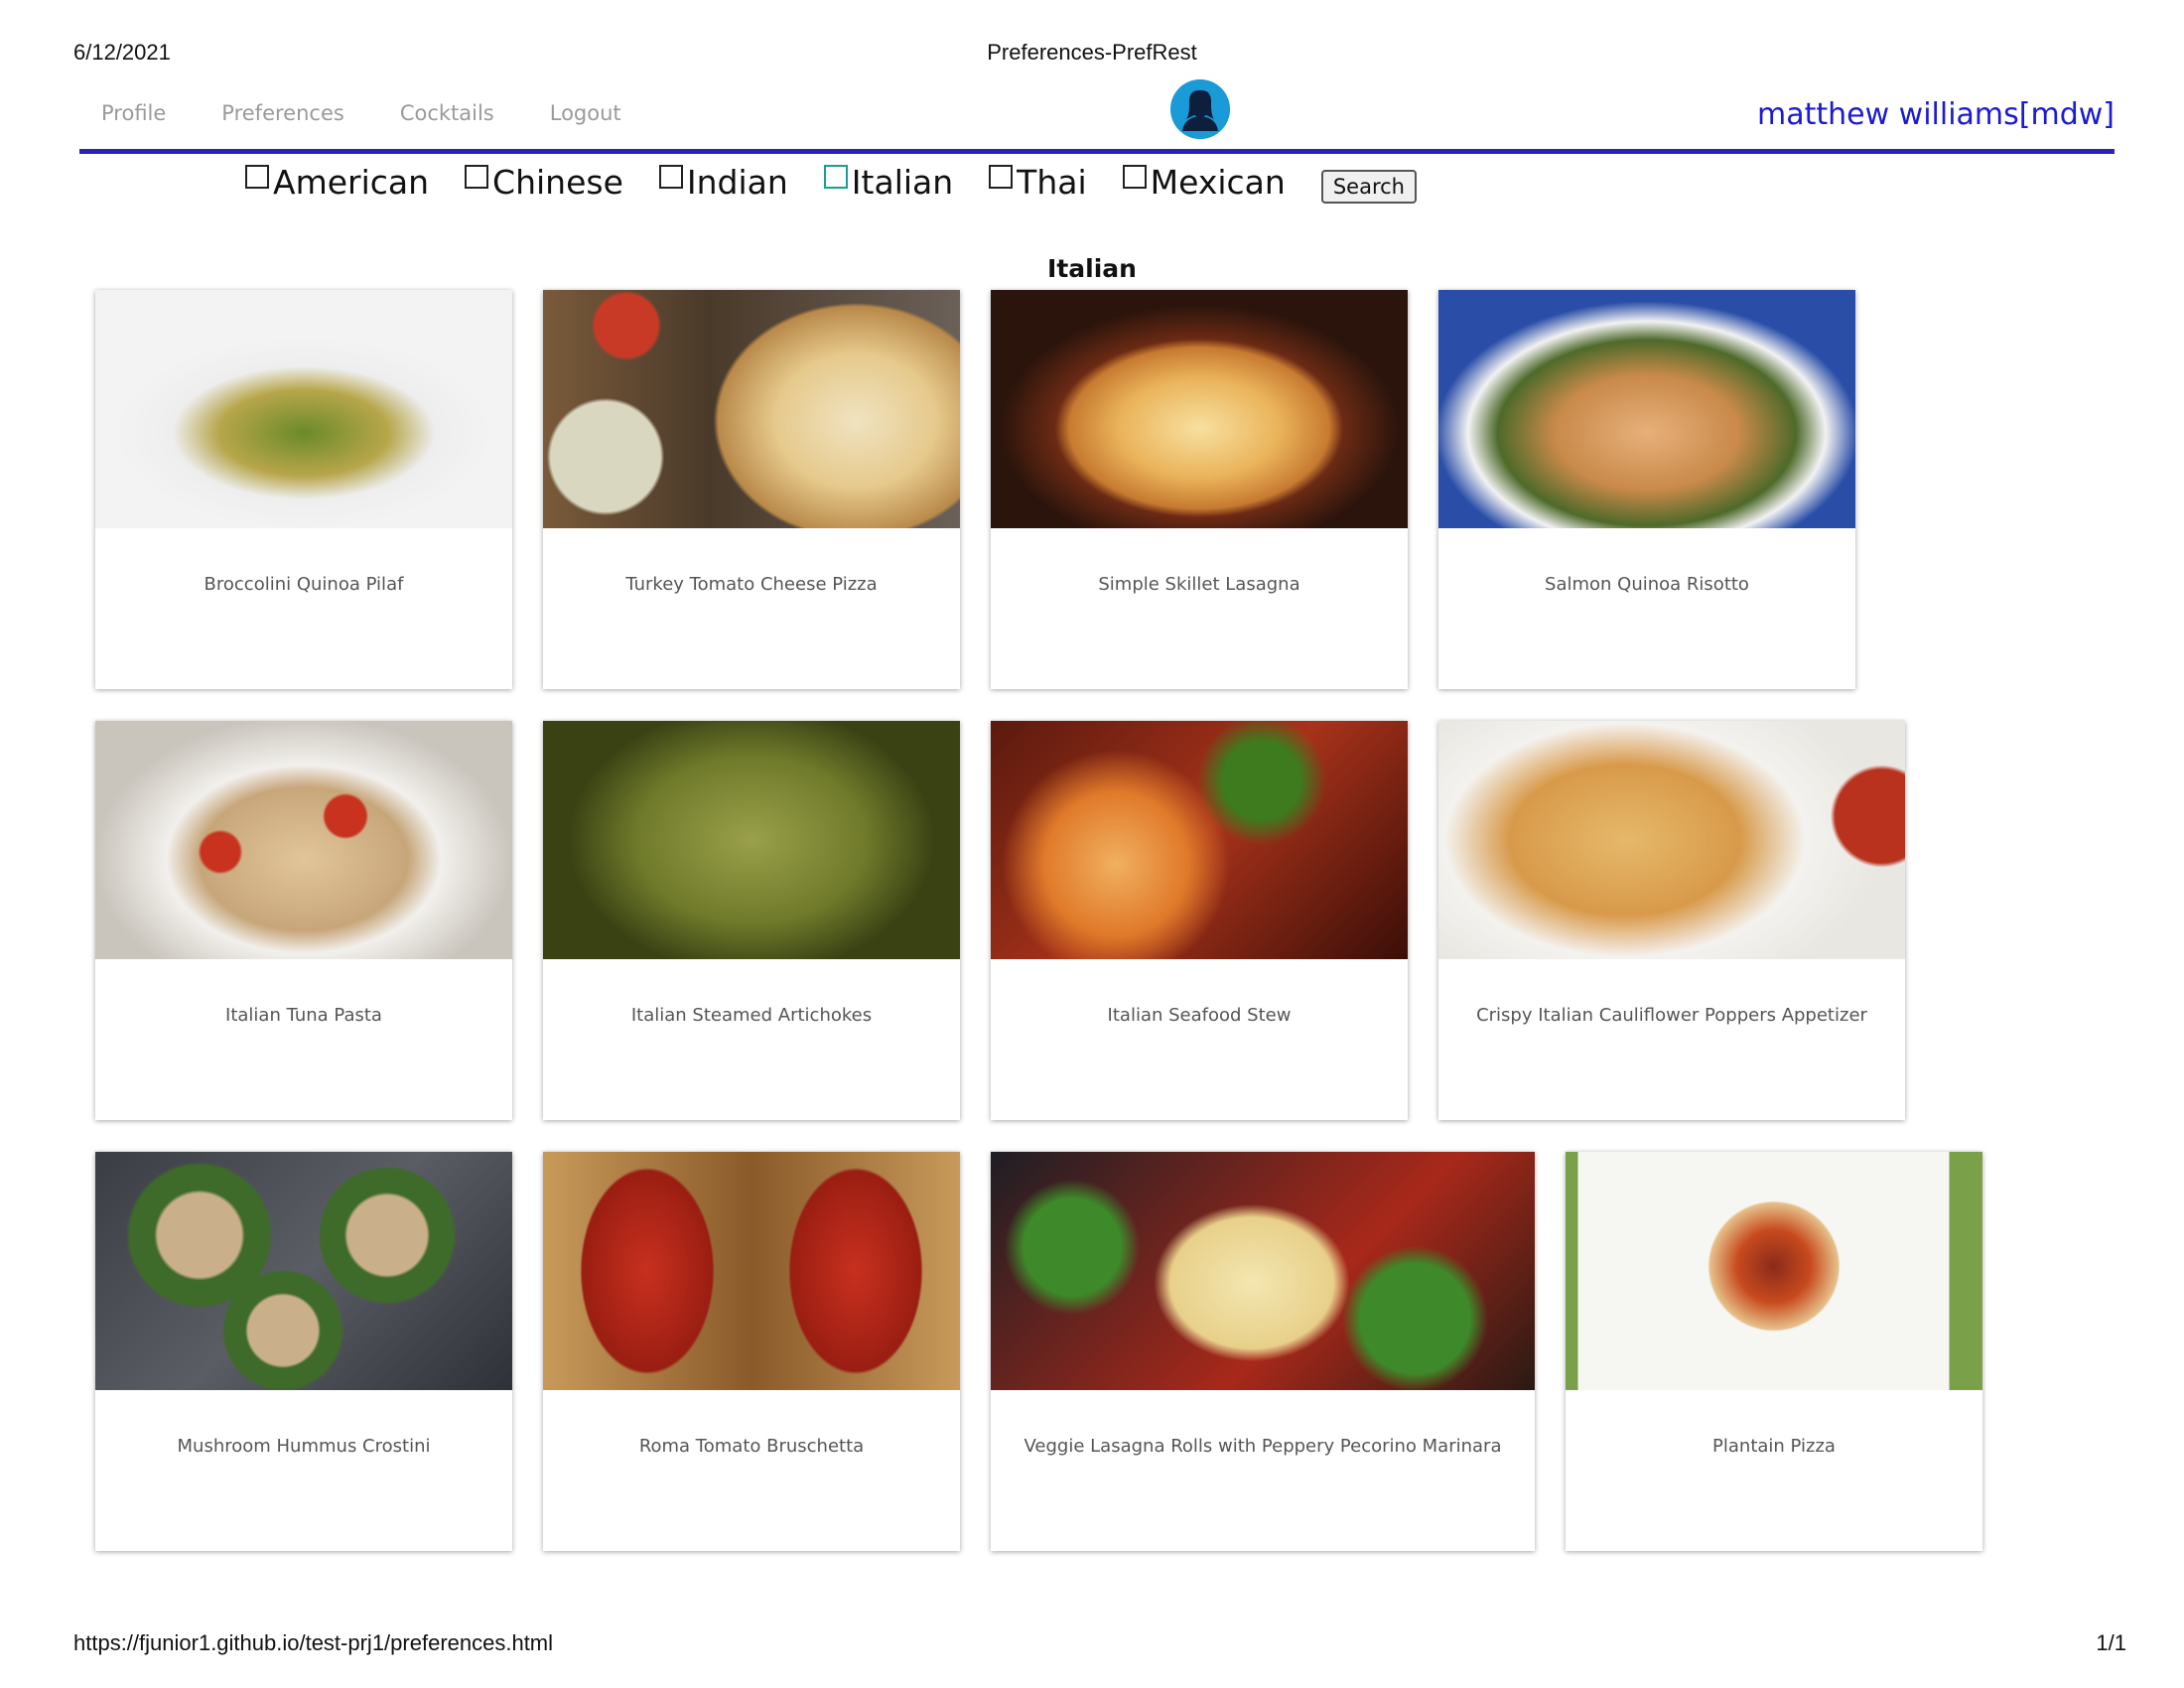 This screenshot has height=1688, width=2184. What do you see at coordinates (751, 1015) in the screenshot?
I see `recipe-title: Italian Steamed Artichokes` at bounding box center [751, 1015].